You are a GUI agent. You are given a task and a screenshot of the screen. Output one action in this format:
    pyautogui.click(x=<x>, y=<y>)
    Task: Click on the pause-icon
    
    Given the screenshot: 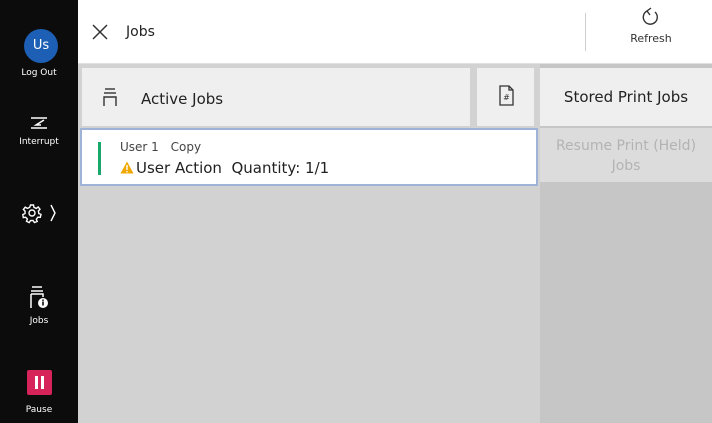 What is the action you would take?
    pyautogui.click(x=39, y=382)
    